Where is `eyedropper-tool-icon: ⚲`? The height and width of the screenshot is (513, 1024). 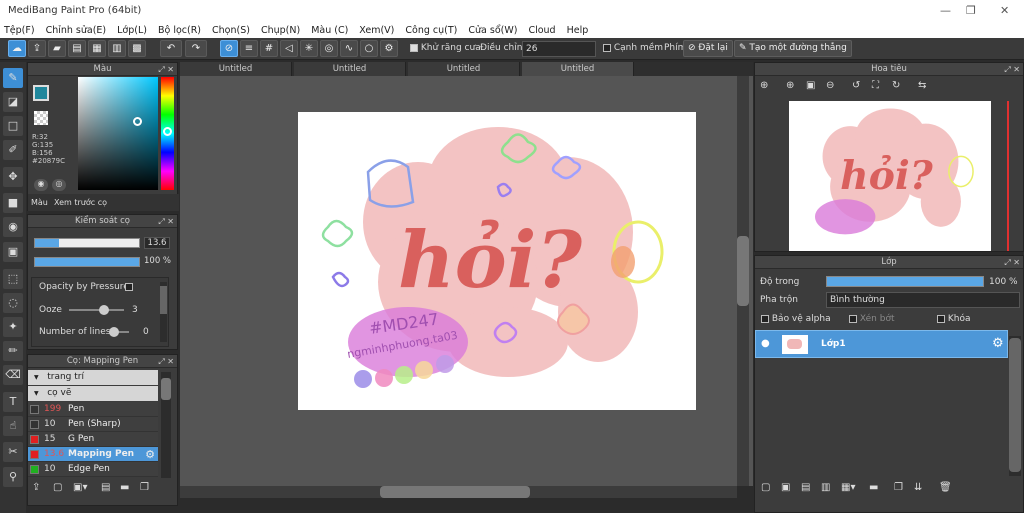
eyedropper-tool-icon: ⚲ is located at coordinates (13, 477).